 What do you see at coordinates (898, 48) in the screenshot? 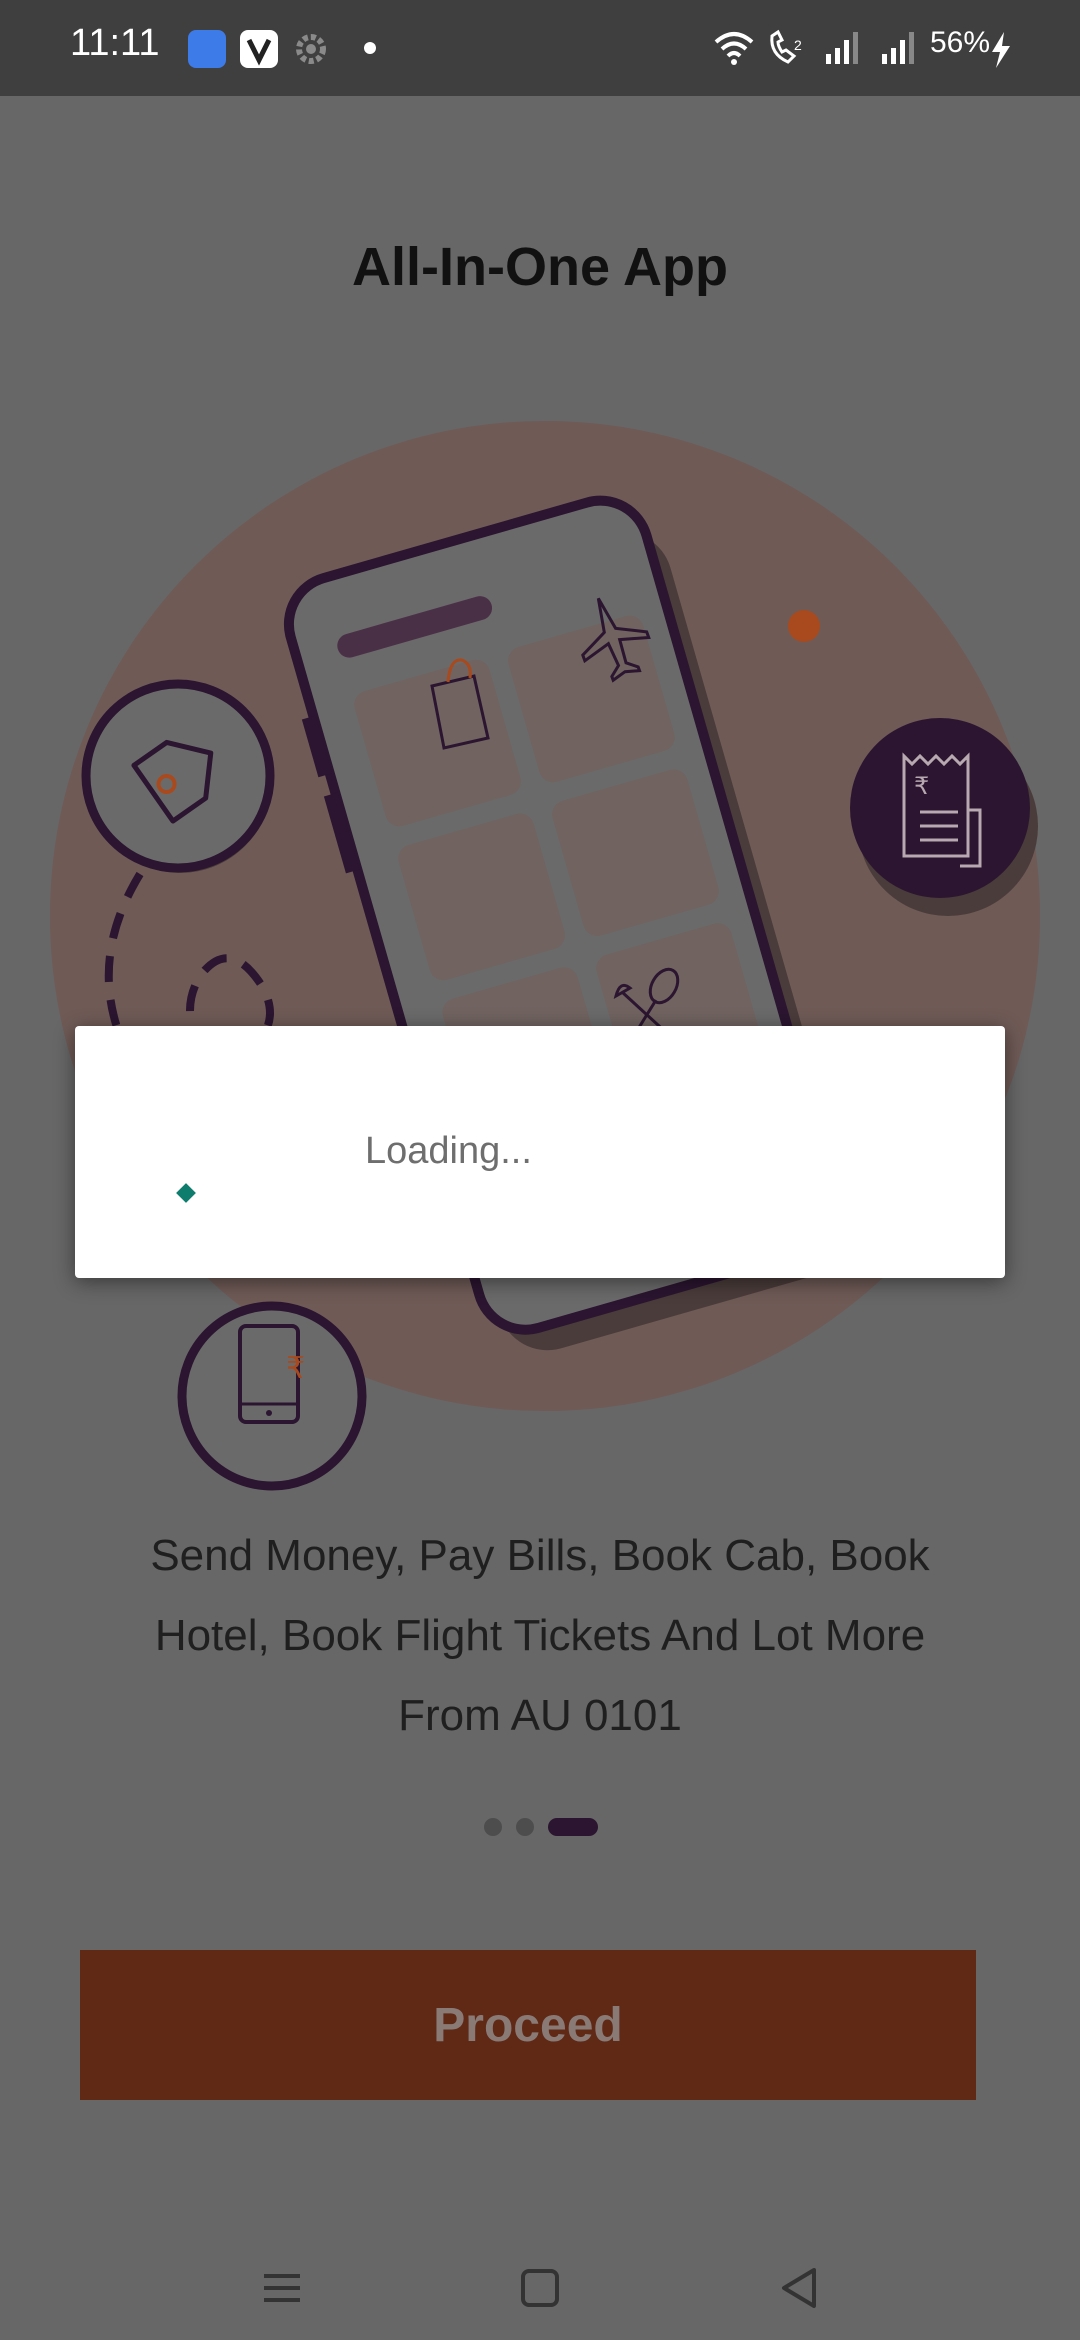
I see `signal-sim2-icon` at bounding box center [898, 48].